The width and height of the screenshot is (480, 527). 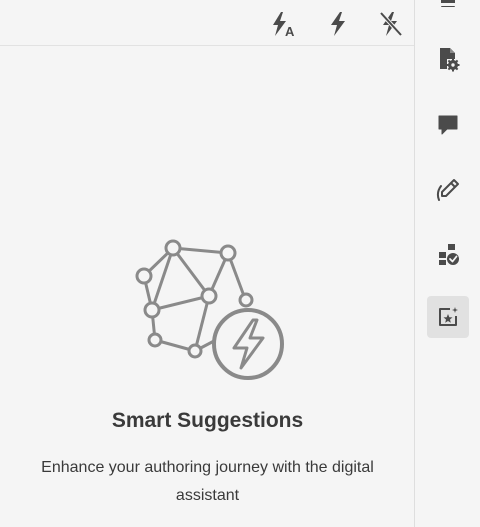 I want to click on lightning-a-icon: A, so click(x=284, y=25).